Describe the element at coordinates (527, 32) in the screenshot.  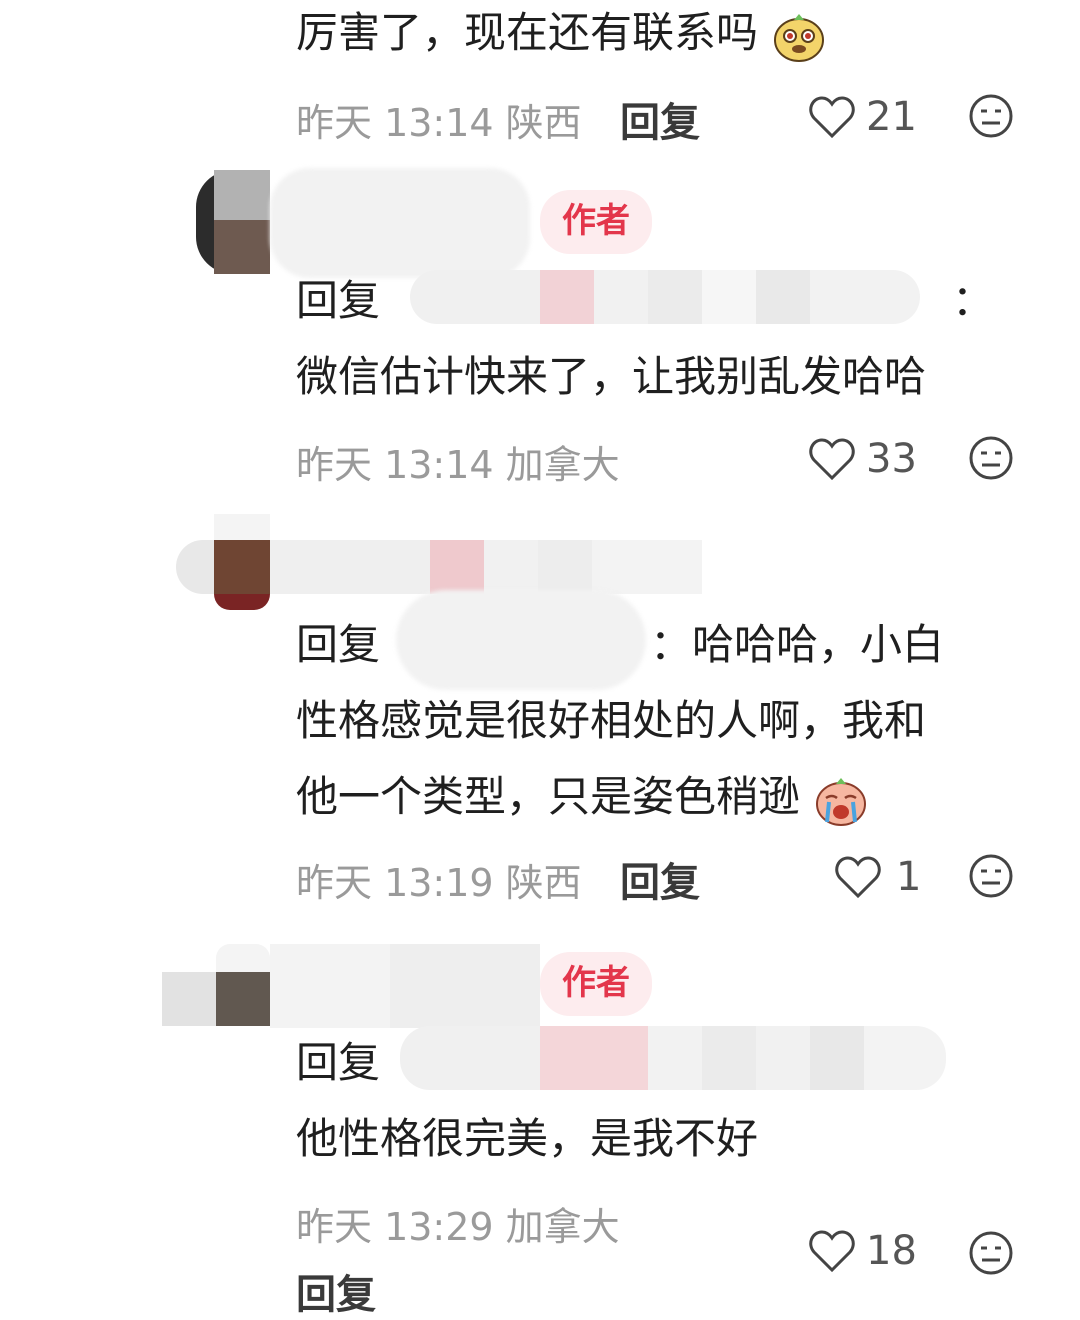
I see `comment-text-line: 厉害了，现在还有联系吗` at that location.